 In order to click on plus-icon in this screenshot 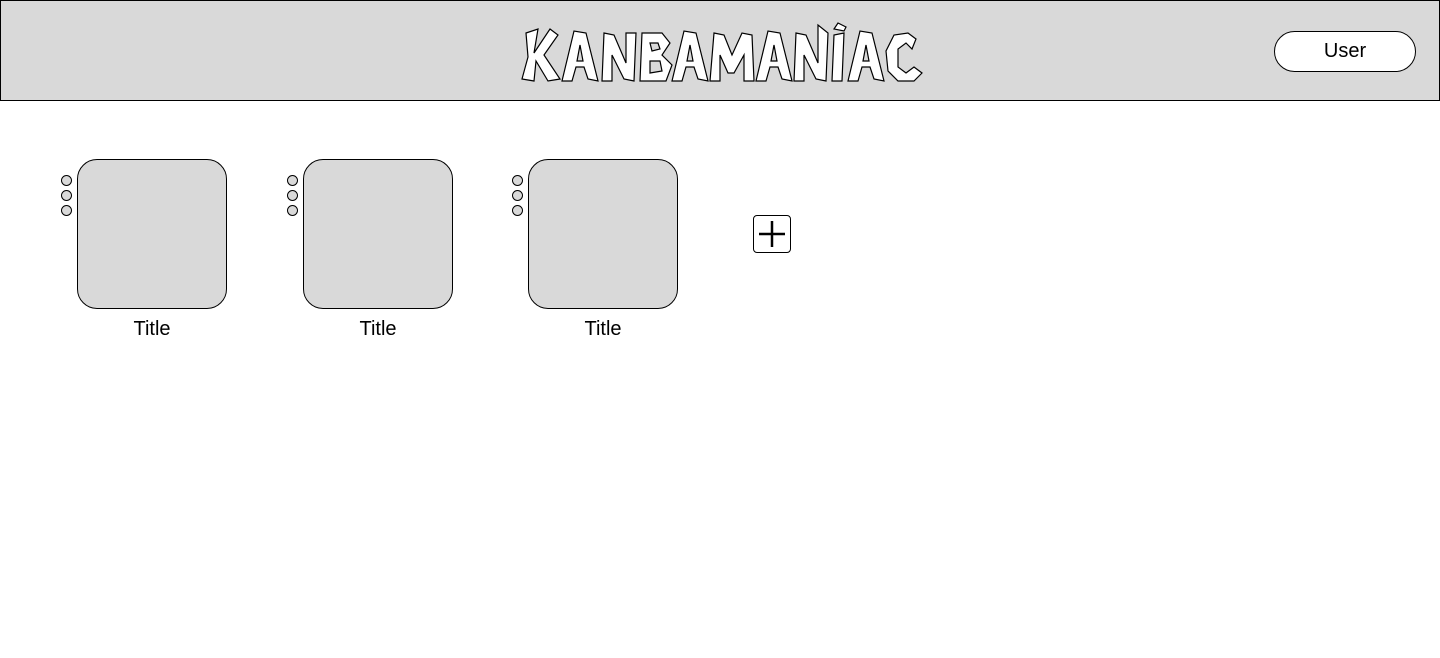, I will do `click(772, 234)`.